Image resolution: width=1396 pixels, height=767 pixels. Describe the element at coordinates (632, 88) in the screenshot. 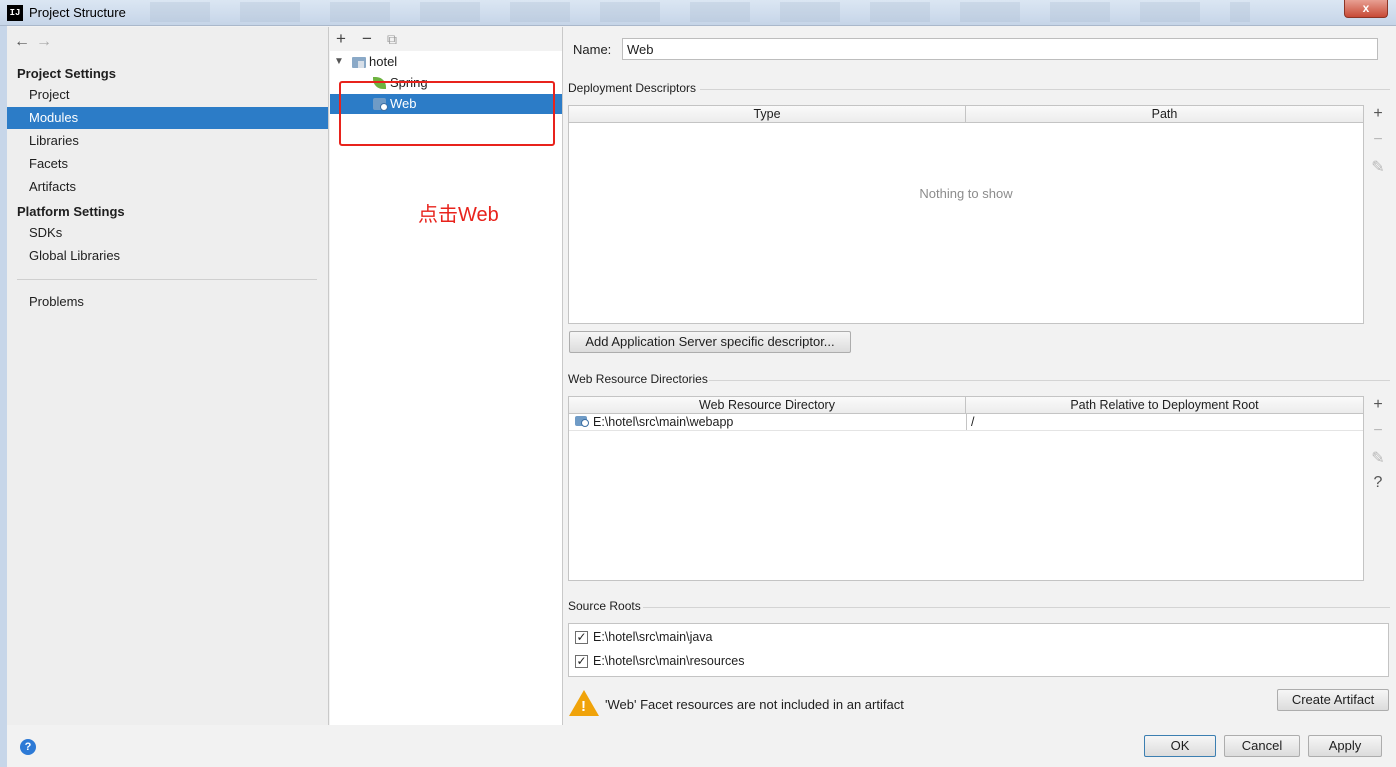

I see `deployment-descriptors-title: Deployment Descriptors` at that location.